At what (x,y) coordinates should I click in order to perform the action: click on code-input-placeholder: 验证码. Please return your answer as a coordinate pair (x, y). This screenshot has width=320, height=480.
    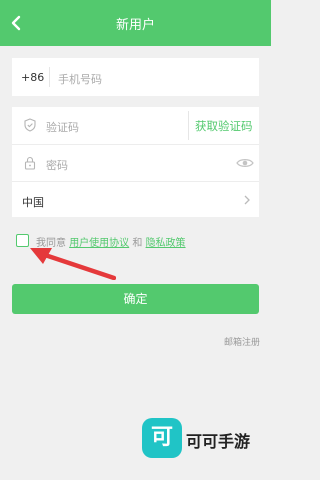
    Looking at the image, I should click on (62, 127).